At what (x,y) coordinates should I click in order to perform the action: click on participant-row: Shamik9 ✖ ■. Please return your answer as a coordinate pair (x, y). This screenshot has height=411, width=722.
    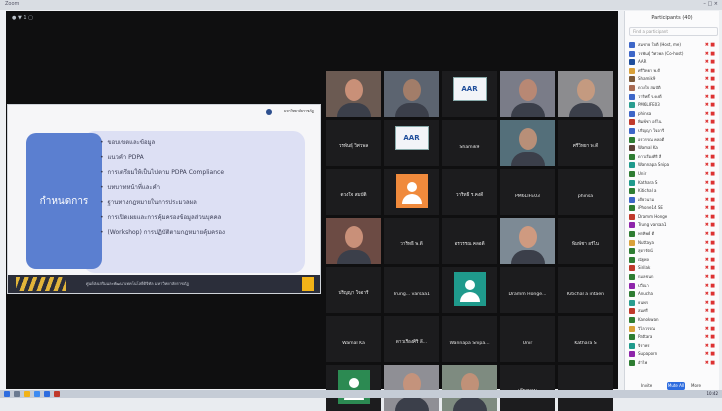
    Looking at the image, I should click on (672, 79).